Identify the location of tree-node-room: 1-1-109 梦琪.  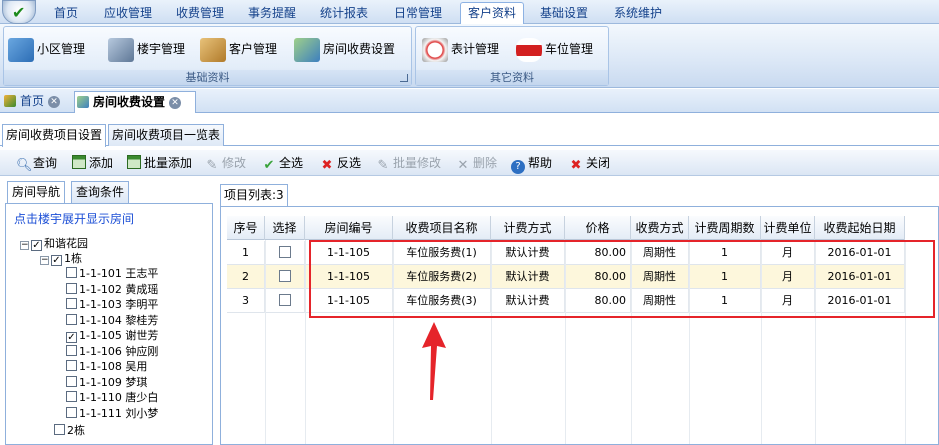
(106, 382).